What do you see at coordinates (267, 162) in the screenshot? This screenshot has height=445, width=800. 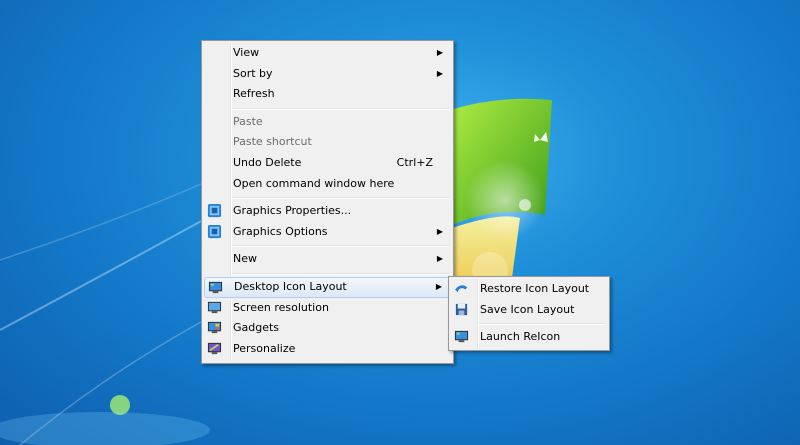 I see `menu-item-label: Undo Delete` at bounding box center [267, 162].